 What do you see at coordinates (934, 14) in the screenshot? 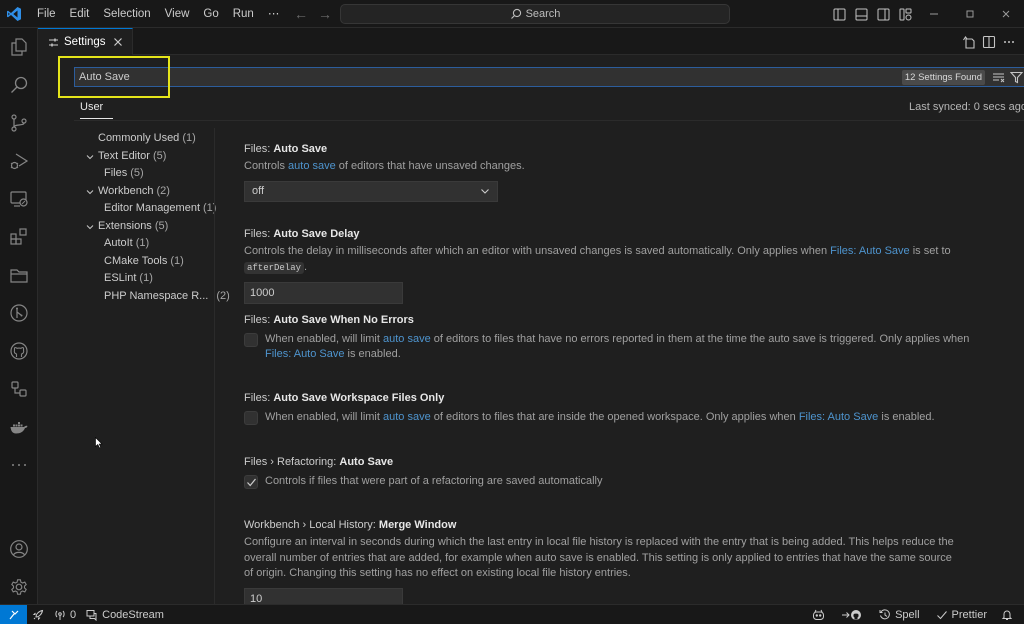
I see `minimize-button` at bounding box center [934, 14].